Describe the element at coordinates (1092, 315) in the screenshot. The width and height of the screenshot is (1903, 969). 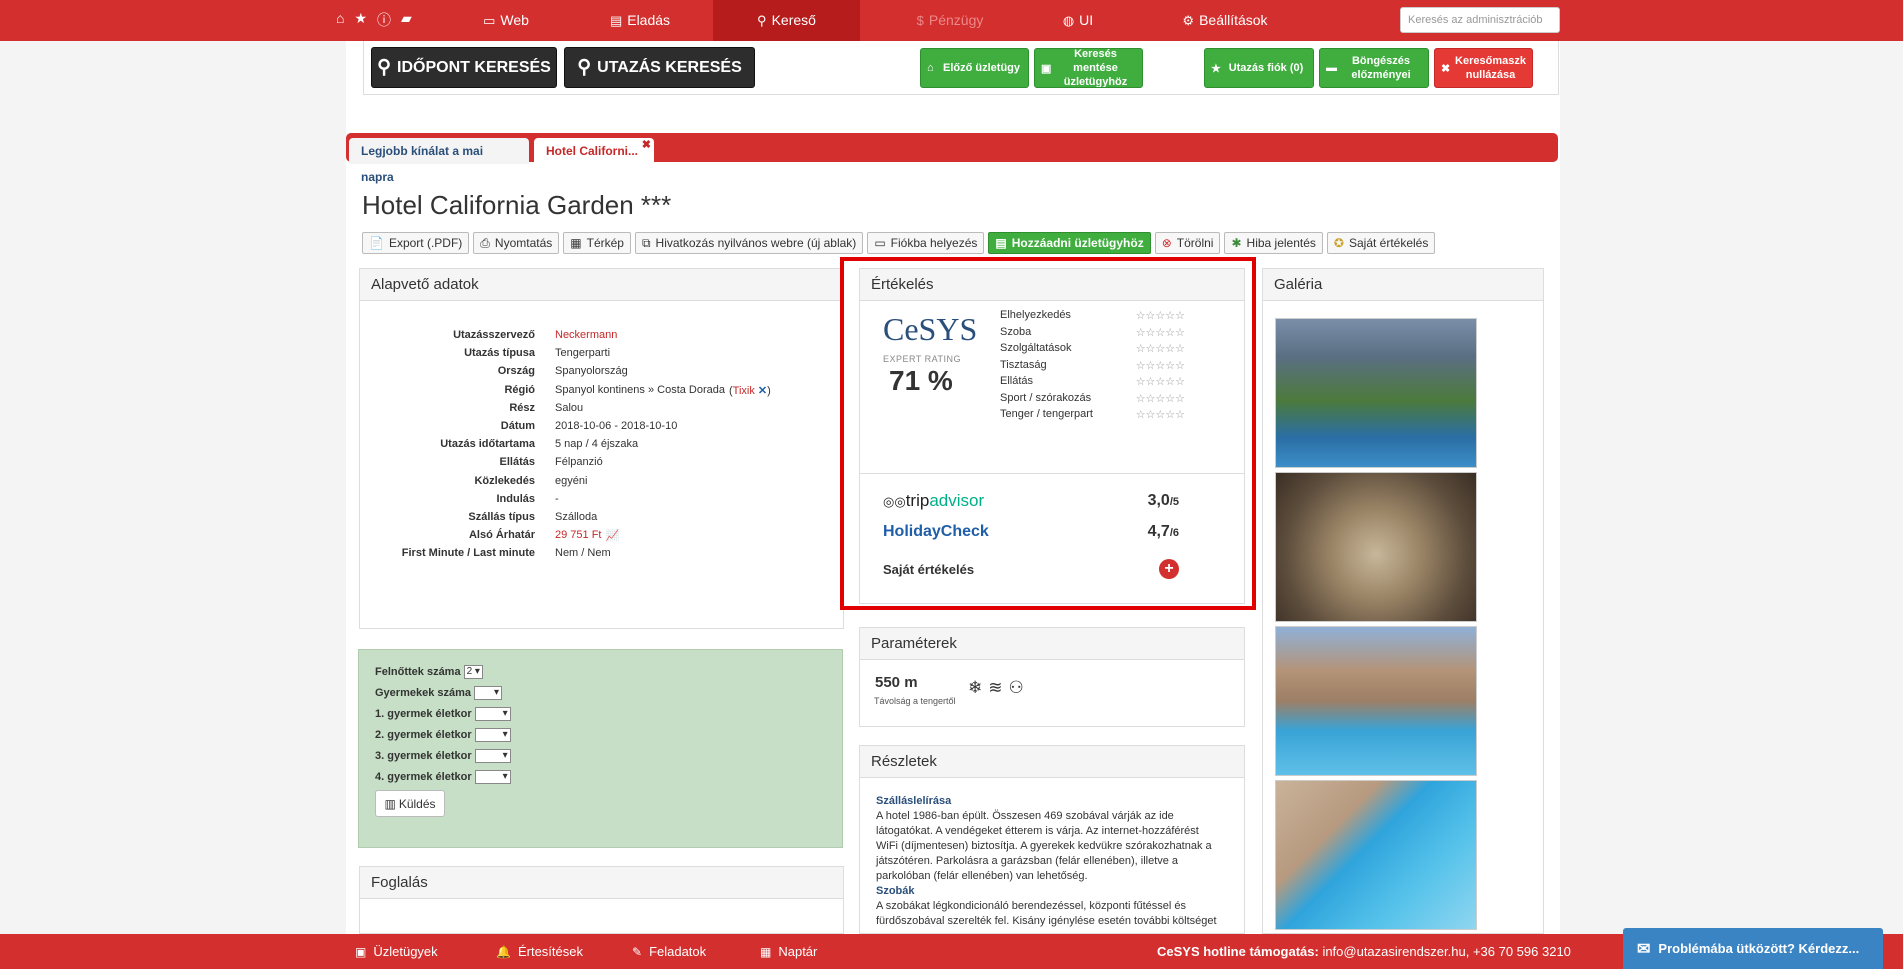
I see `rating-category-row: Elhelyezkedés ☆☆☆☆☆` at that location.